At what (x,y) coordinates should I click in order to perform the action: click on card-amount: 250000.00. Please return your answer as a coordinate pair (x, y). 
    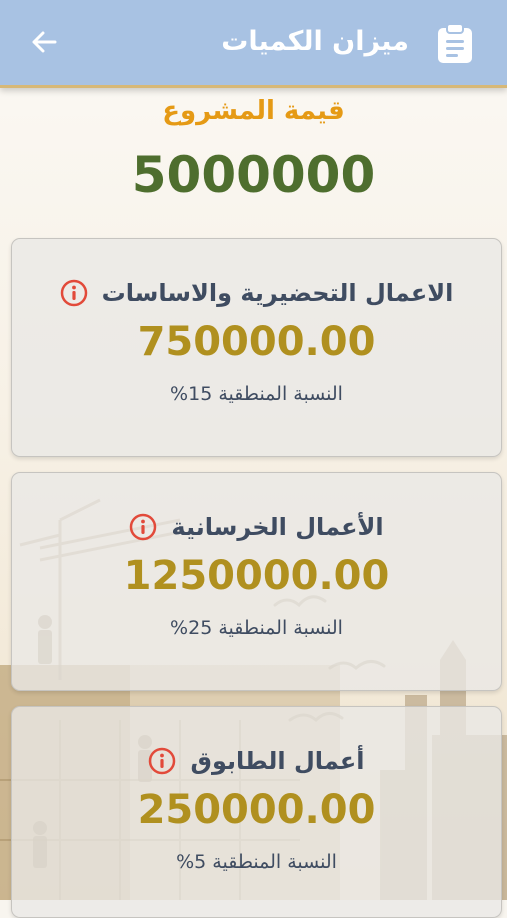
    Looking at the image, I should click on (256, 810).